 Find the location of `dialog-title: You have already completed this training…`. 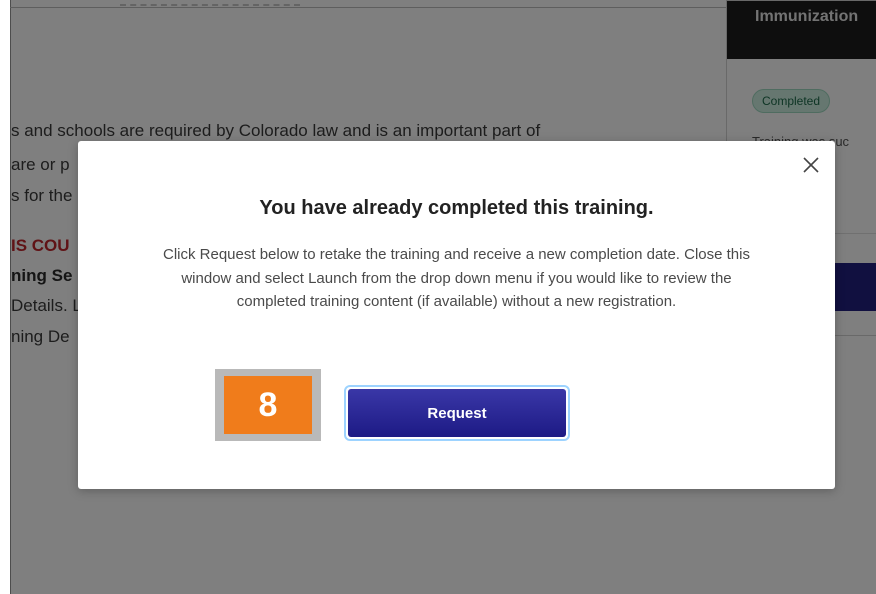

dialog-title: You have already completed this training… is located at coordinates (456, 208).